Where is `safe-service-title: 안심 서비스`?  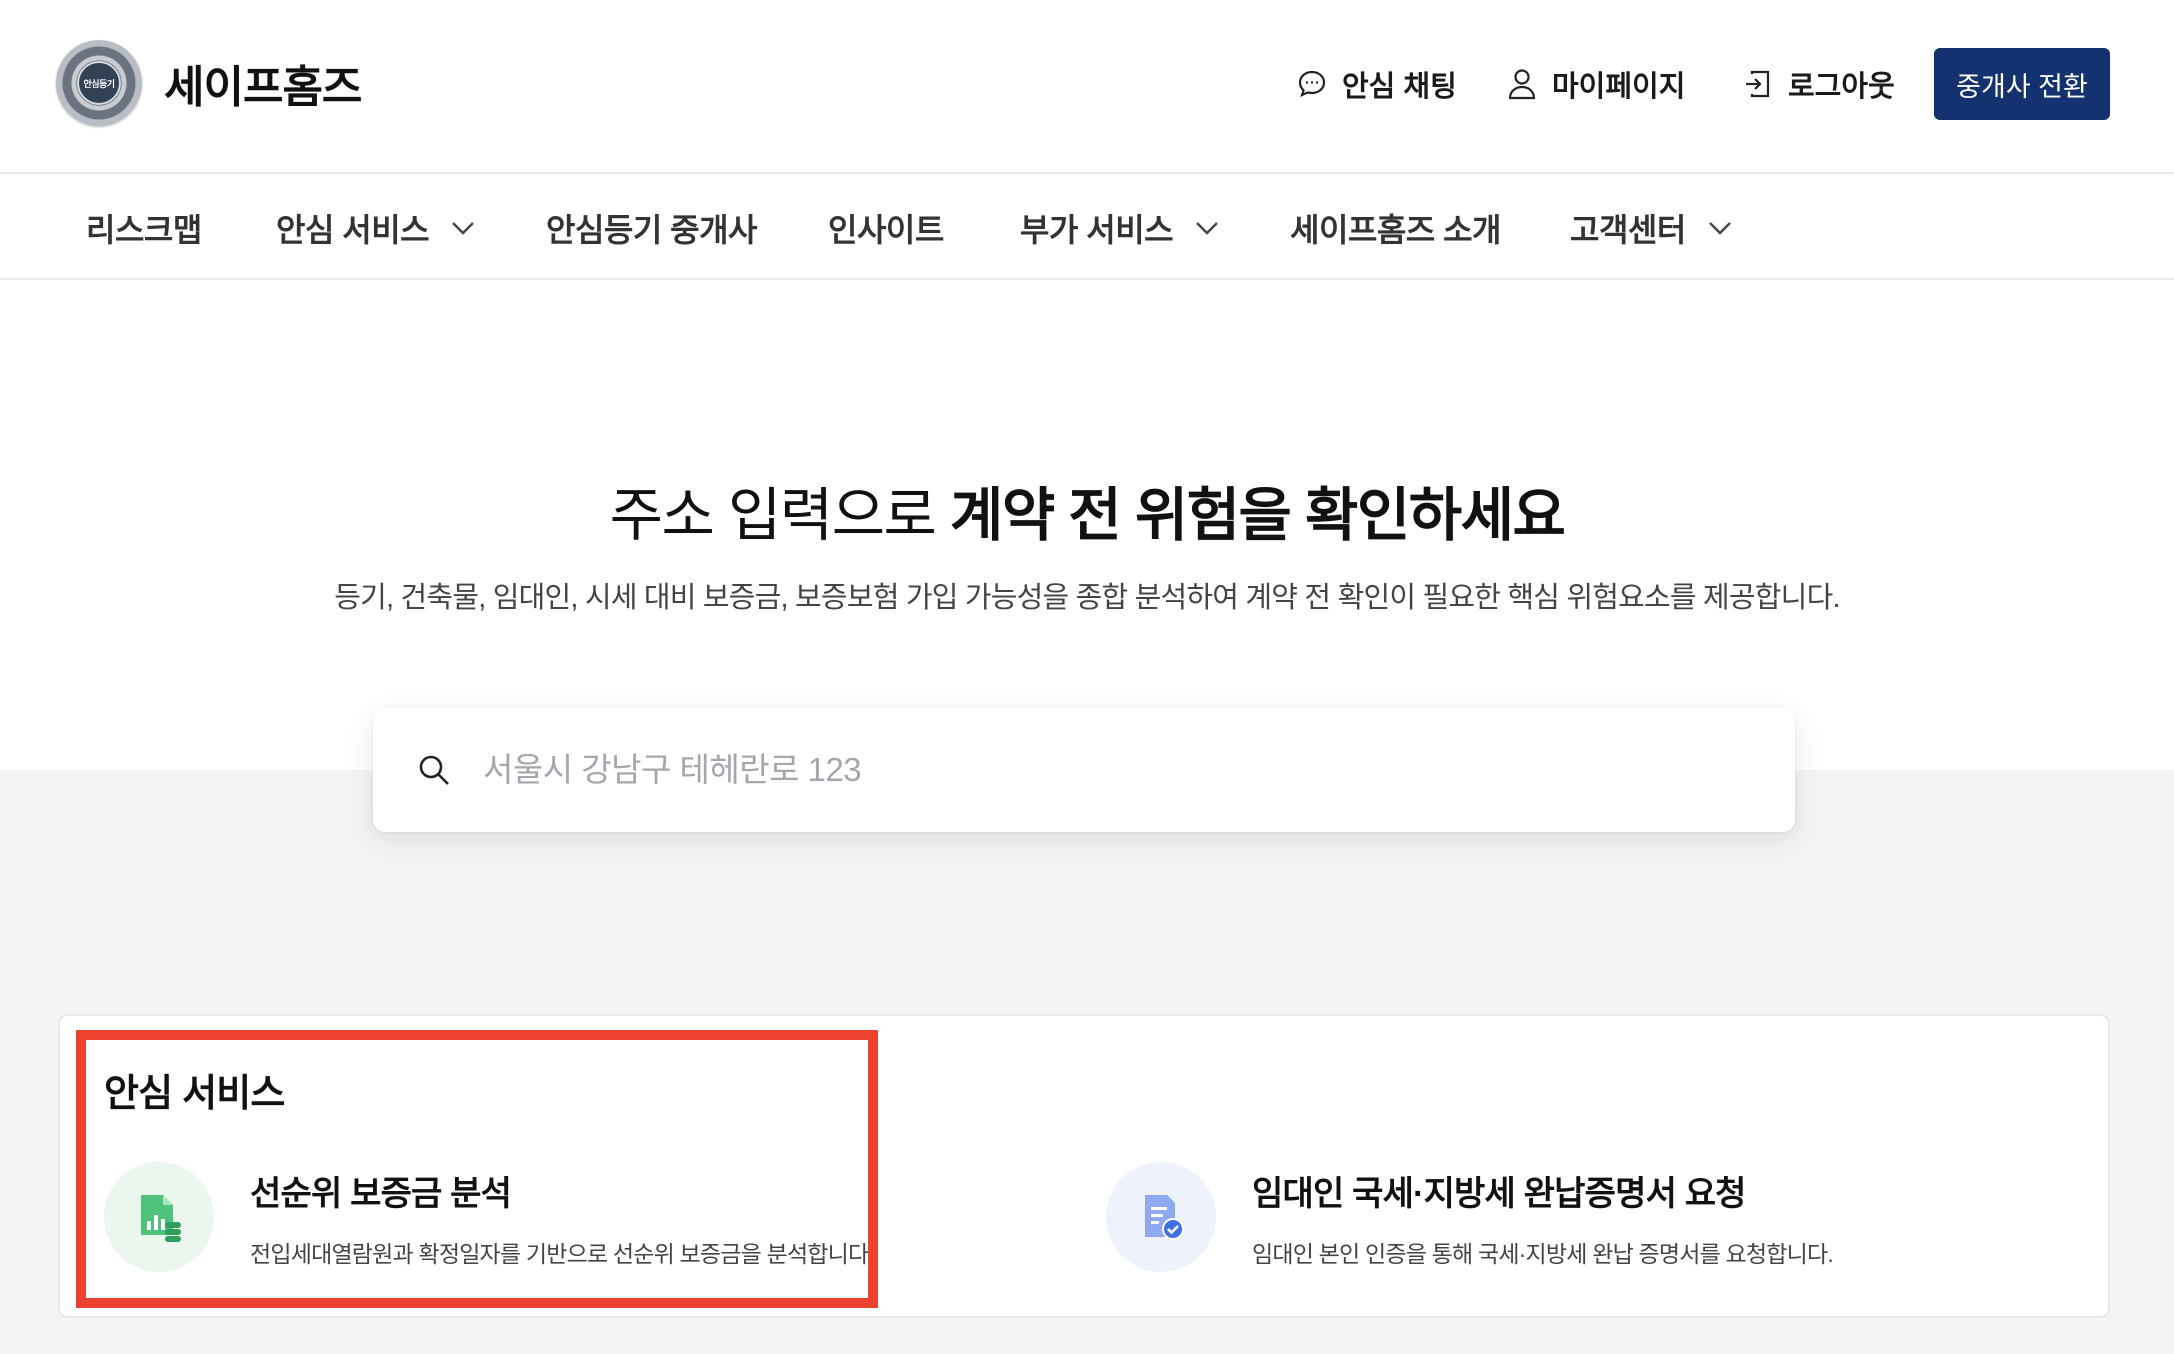 safe-service-title: 안심 서비스 is located at coordinates (194, 1094).